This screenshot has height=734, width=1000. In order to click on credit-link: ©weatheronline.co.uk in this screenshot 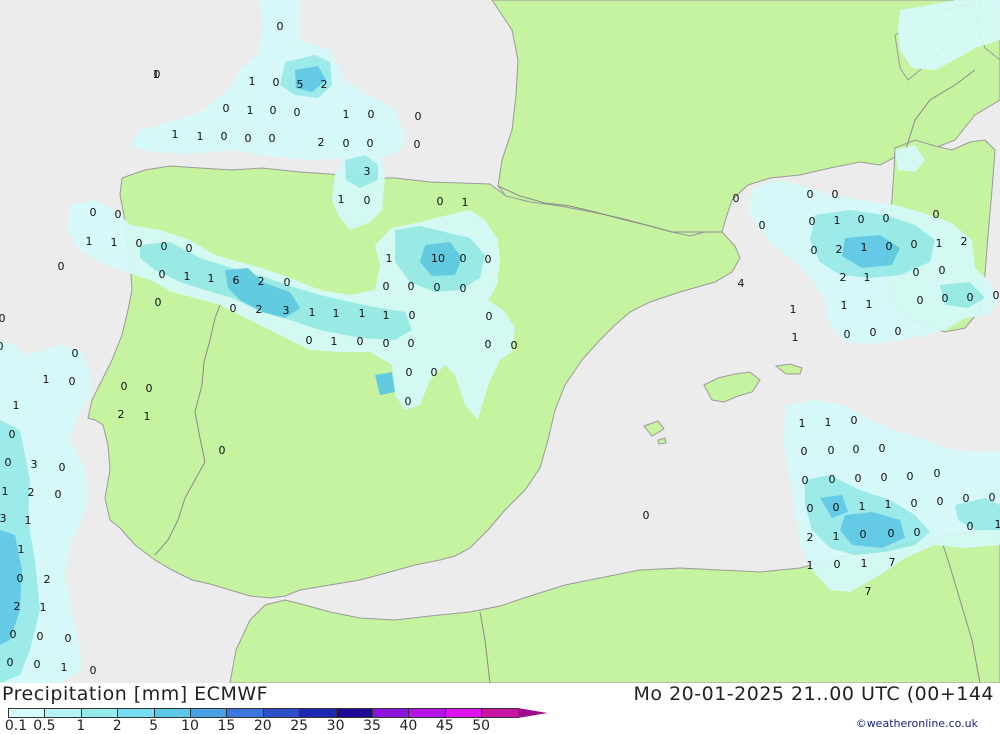, I will do `click(917, 723)`.